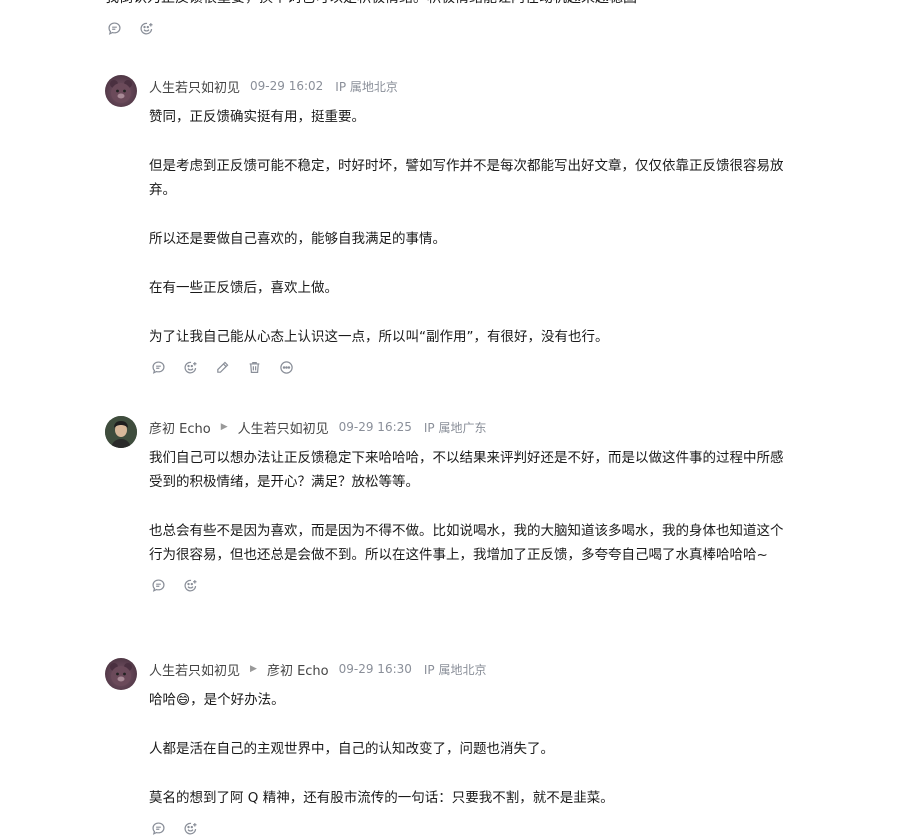 This screenshot has width=919, height=837. What do you see at coordinates (283, 427) in the screenshot?
I see `reply-to-name: 人生若只如初见` at bounding box center [283, 427].